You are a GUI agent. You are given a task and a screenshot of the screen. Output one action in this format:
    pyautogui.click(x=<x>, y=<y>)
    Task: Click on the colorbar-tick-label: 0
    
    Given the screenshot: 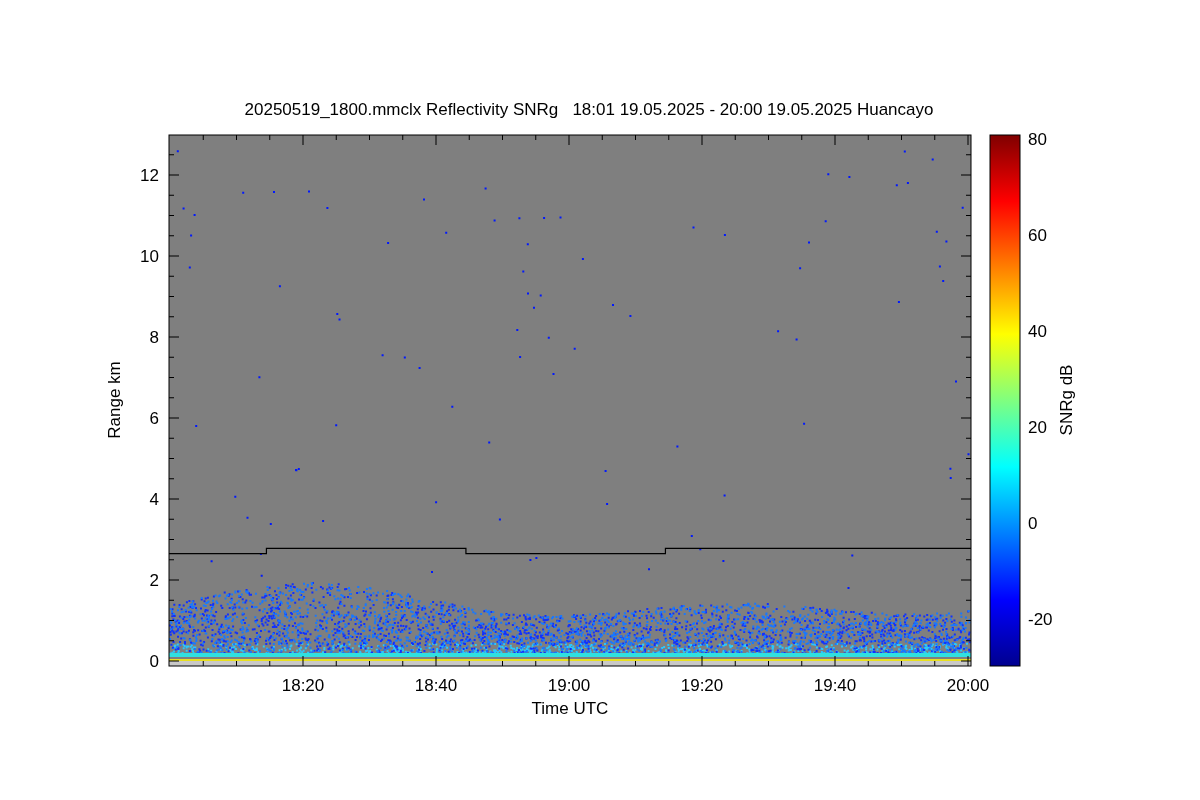 What is the action you would take?
    pyautogui.click(x=1033, y=523)
    